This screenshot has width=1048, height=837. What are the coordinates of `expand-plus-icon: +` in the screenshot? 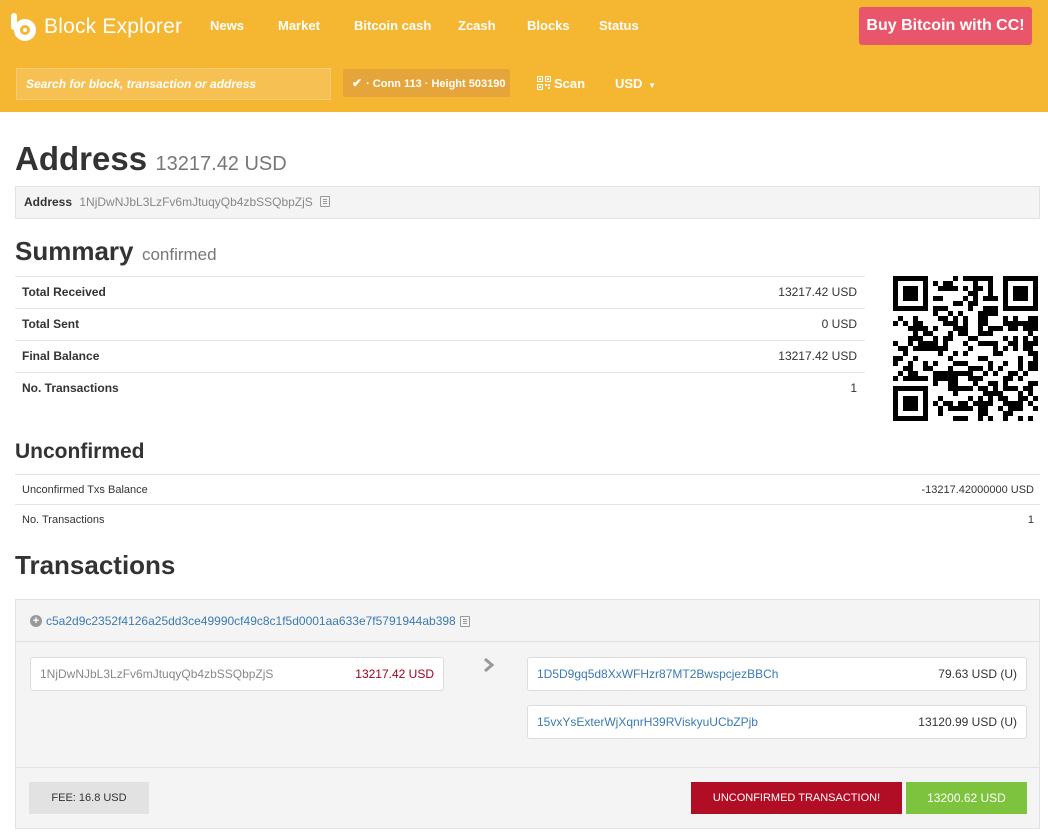 It's located at (36, 621).